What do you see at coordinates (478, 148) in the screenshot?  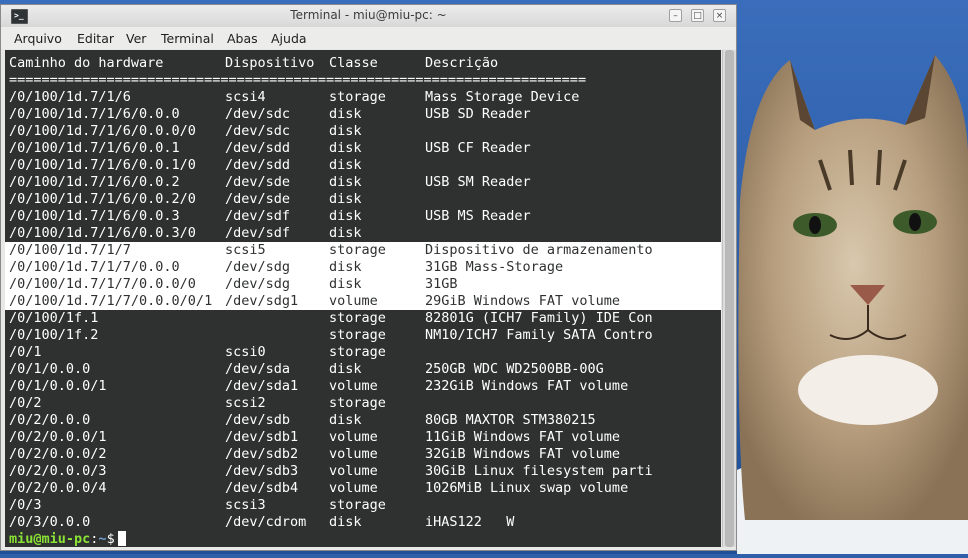 I see `cell-description: USB CF Reader` at bounding box center [478, 148].